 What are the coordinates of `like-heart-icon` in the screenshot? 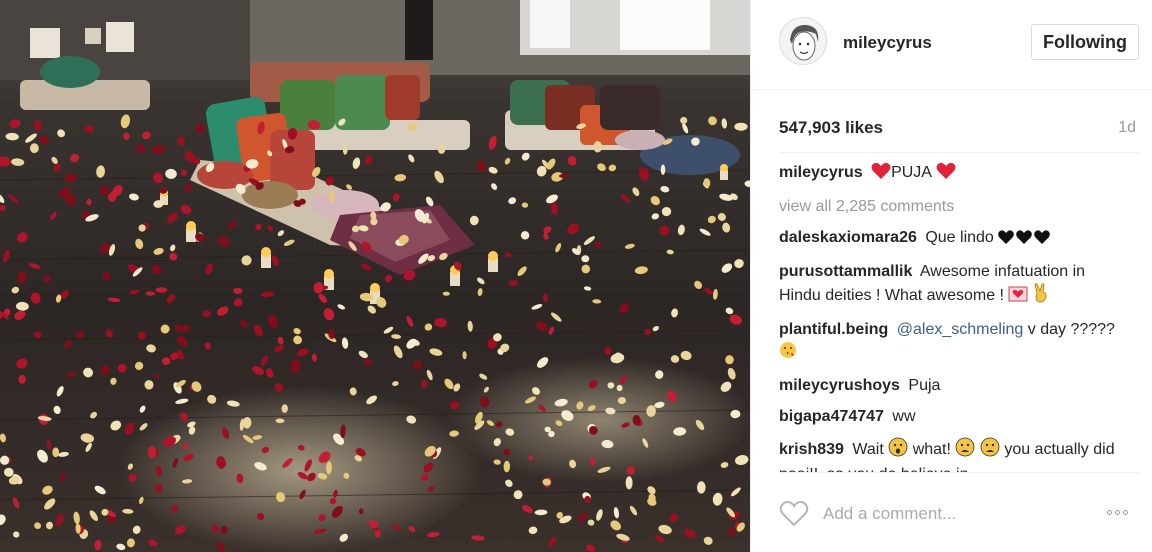 It's located at (794, 516).